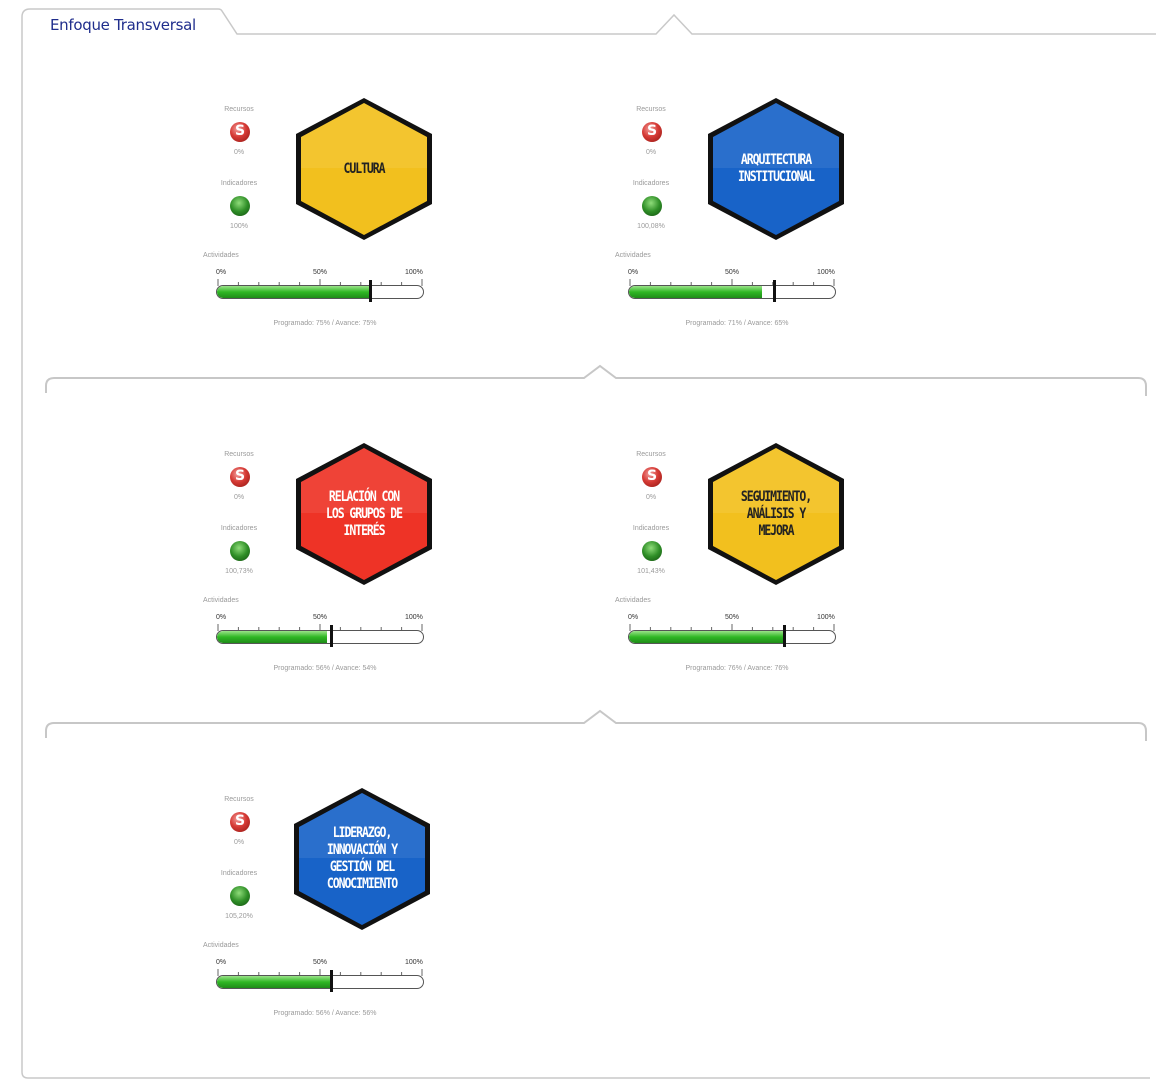 The height and width of the screenshot is (1083, 1156). Describe the element at coordinates (737, 668) in the screenshot. I see `progress-footer: Programado: 76% / Avance: 76%` at that location.